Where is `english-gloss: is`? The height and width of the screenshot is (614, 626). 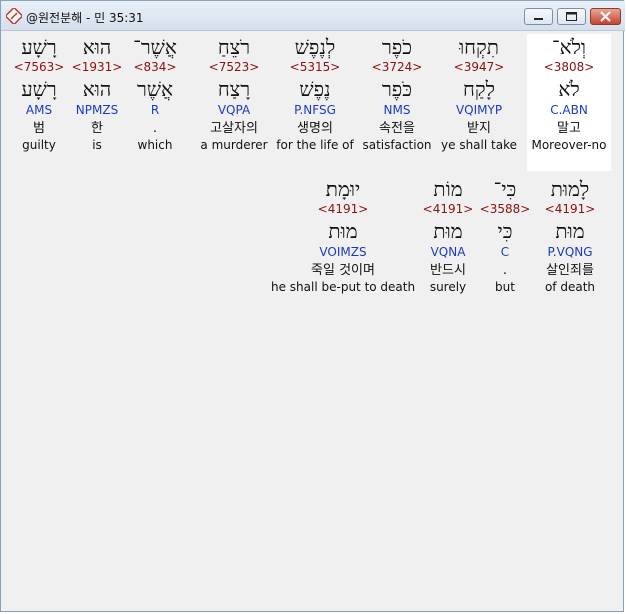
english-gloss: is is located at coordinates (97, 145).